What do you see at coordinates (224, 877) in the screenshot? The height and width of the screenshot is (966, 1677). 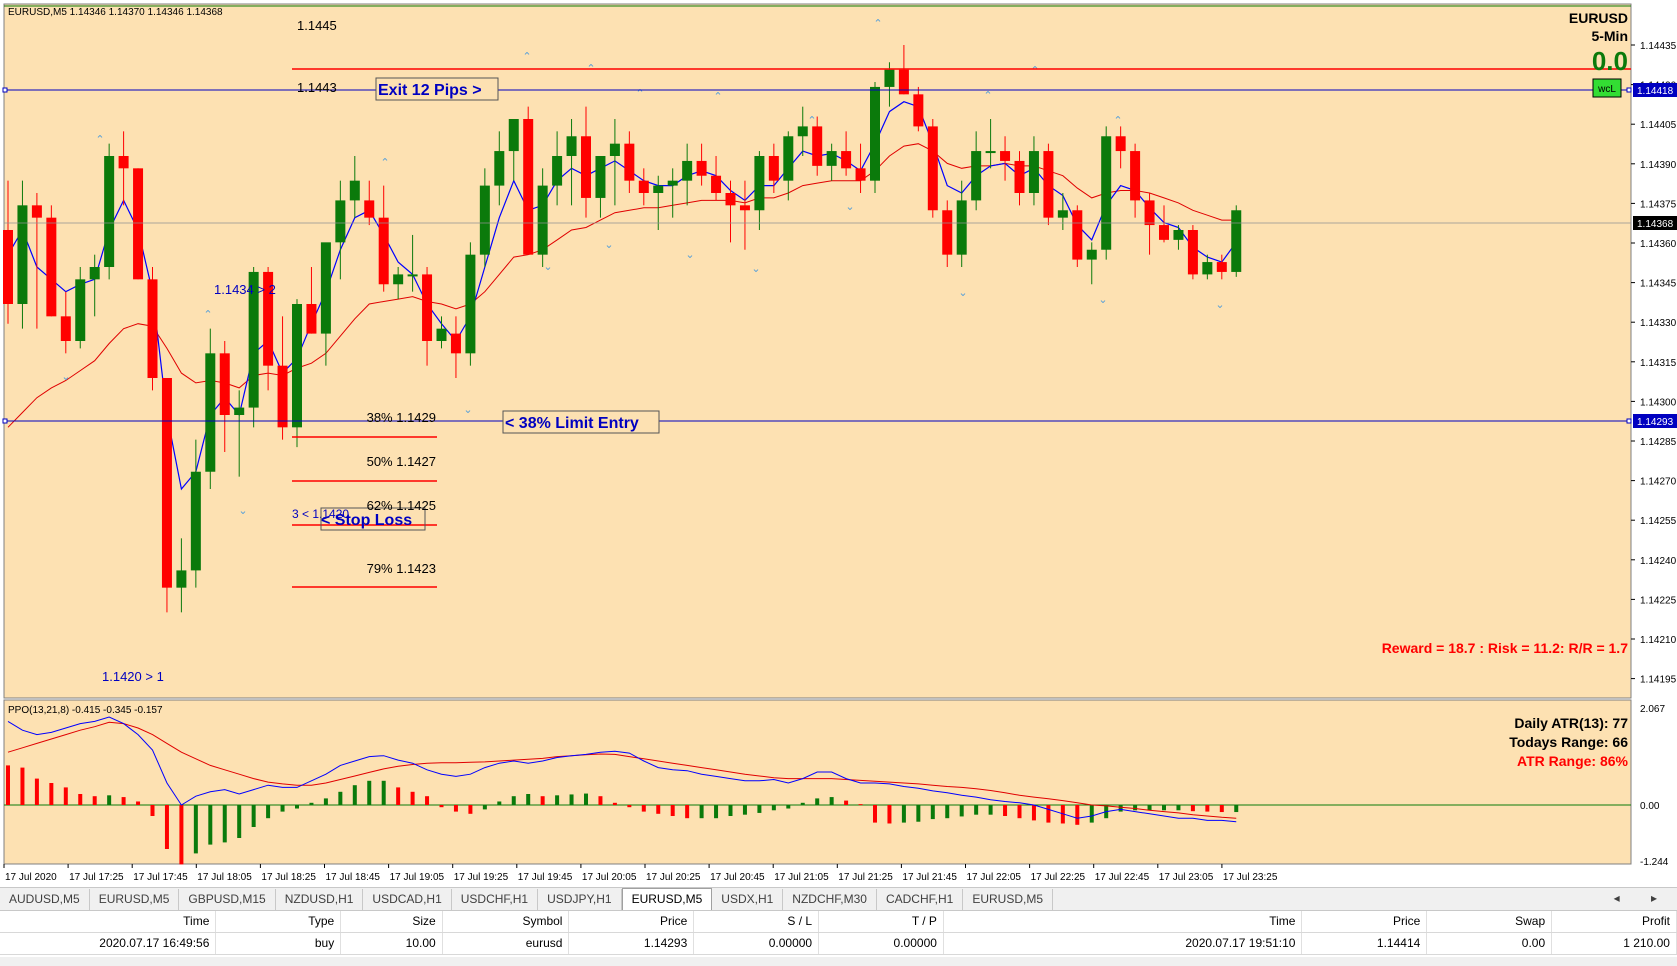 I see `time-axis-label: 17 Jul 18:05` at bounding box center [224, 877].